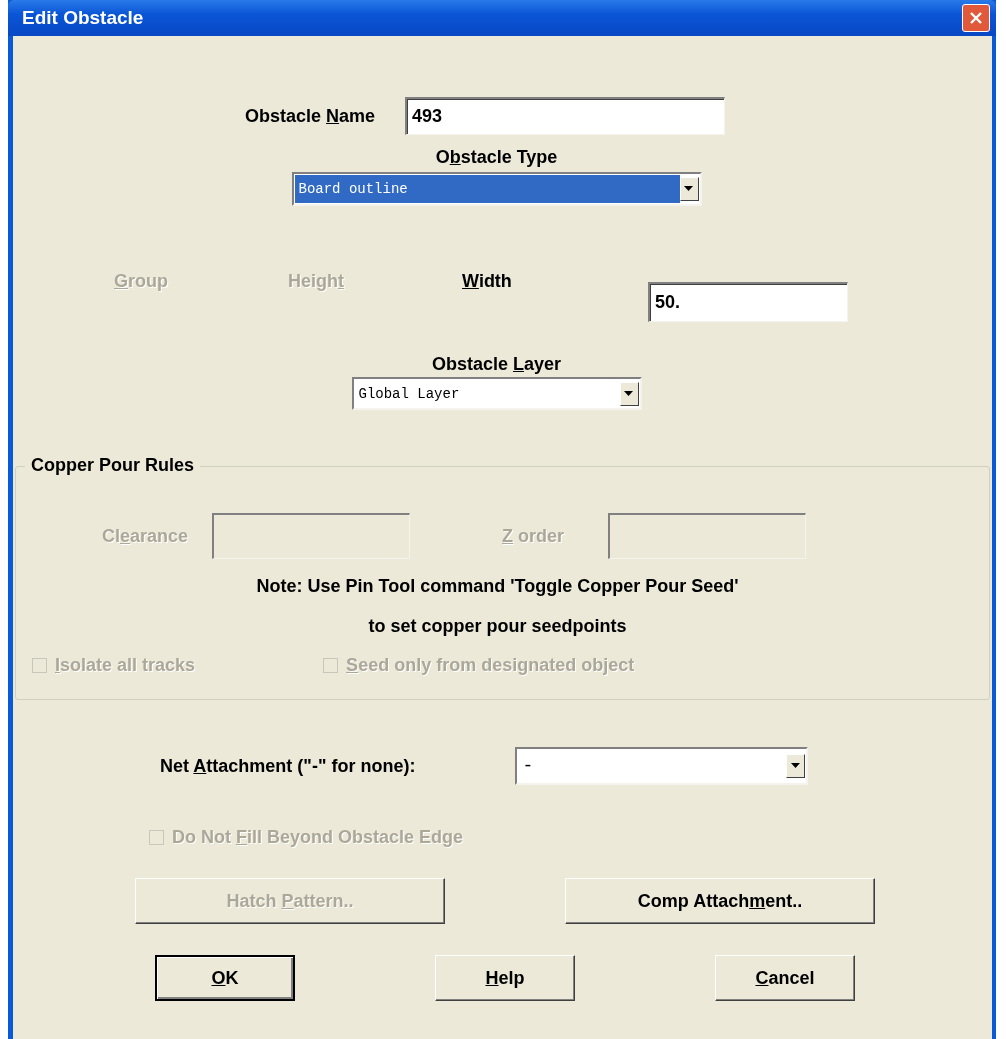 The image size is (1006, 1039). I want to click on note-text: Note: Use Pin Tool command 'Toggle Copper Pour Seed', so click(497, 586).